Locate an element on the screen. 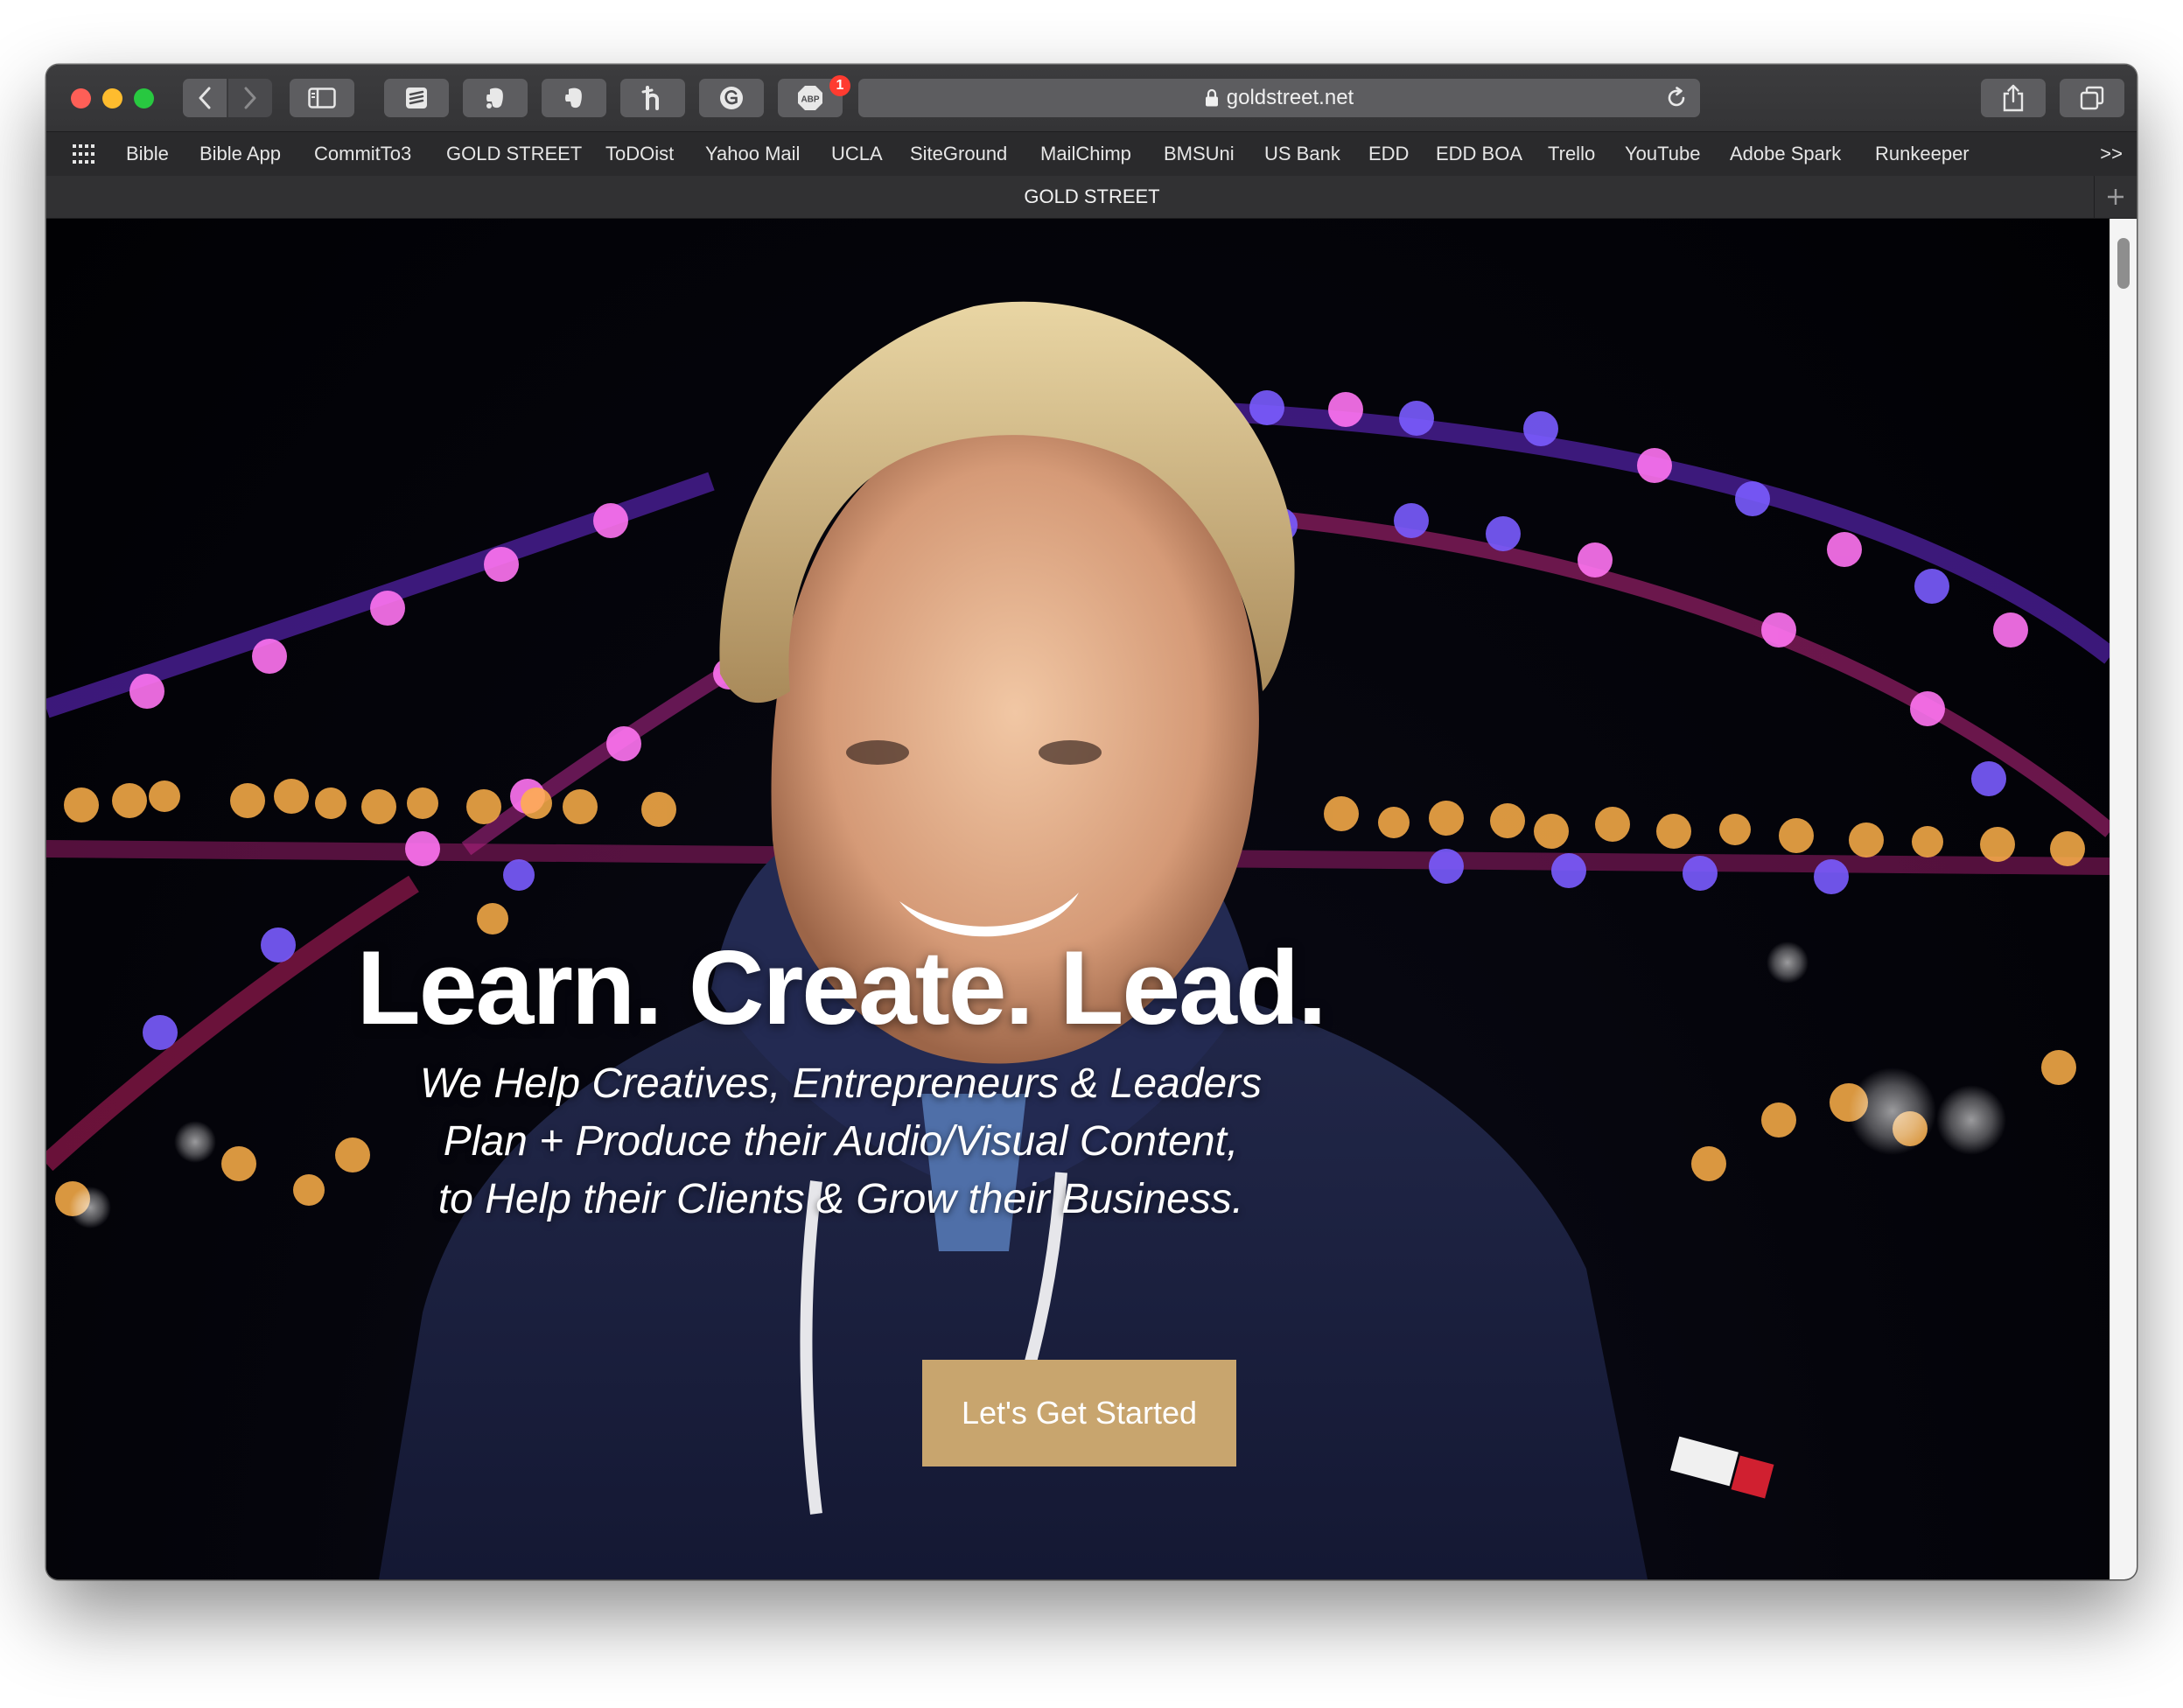 The height and width of the screenshot is (1708, 2183). back-button is located at coordinates (205, 98).